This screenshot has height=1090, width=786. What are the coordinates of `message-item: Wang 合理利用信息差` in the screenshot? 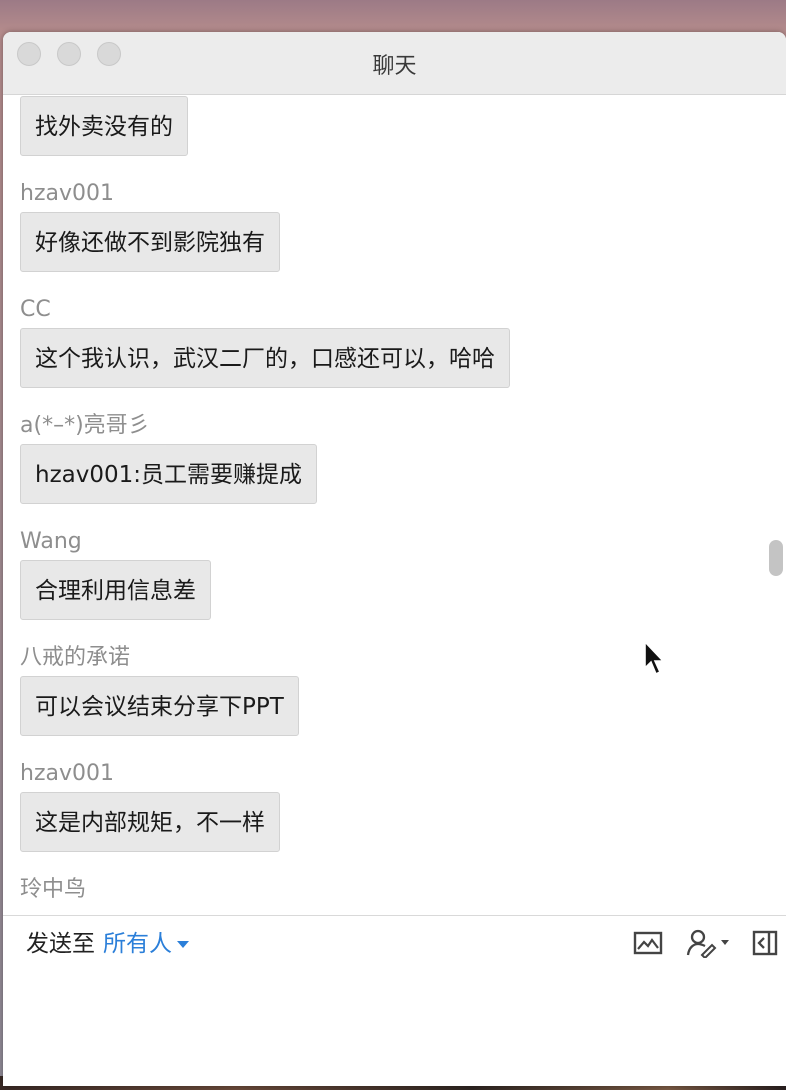 It's located at (265, 572).